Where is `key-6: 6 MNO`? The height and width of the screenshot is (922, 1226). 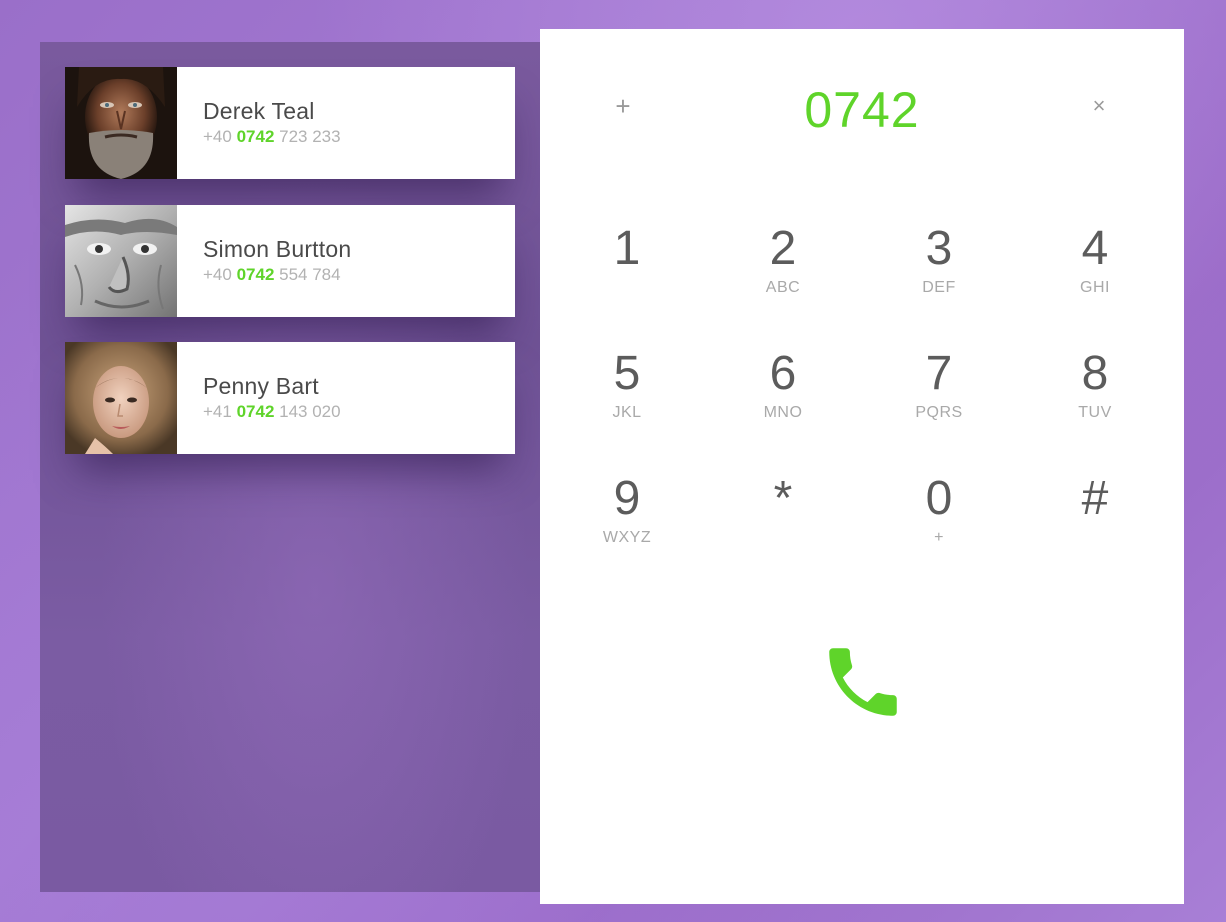
key-6: 6 MNO is located at coordinates (783, 406).